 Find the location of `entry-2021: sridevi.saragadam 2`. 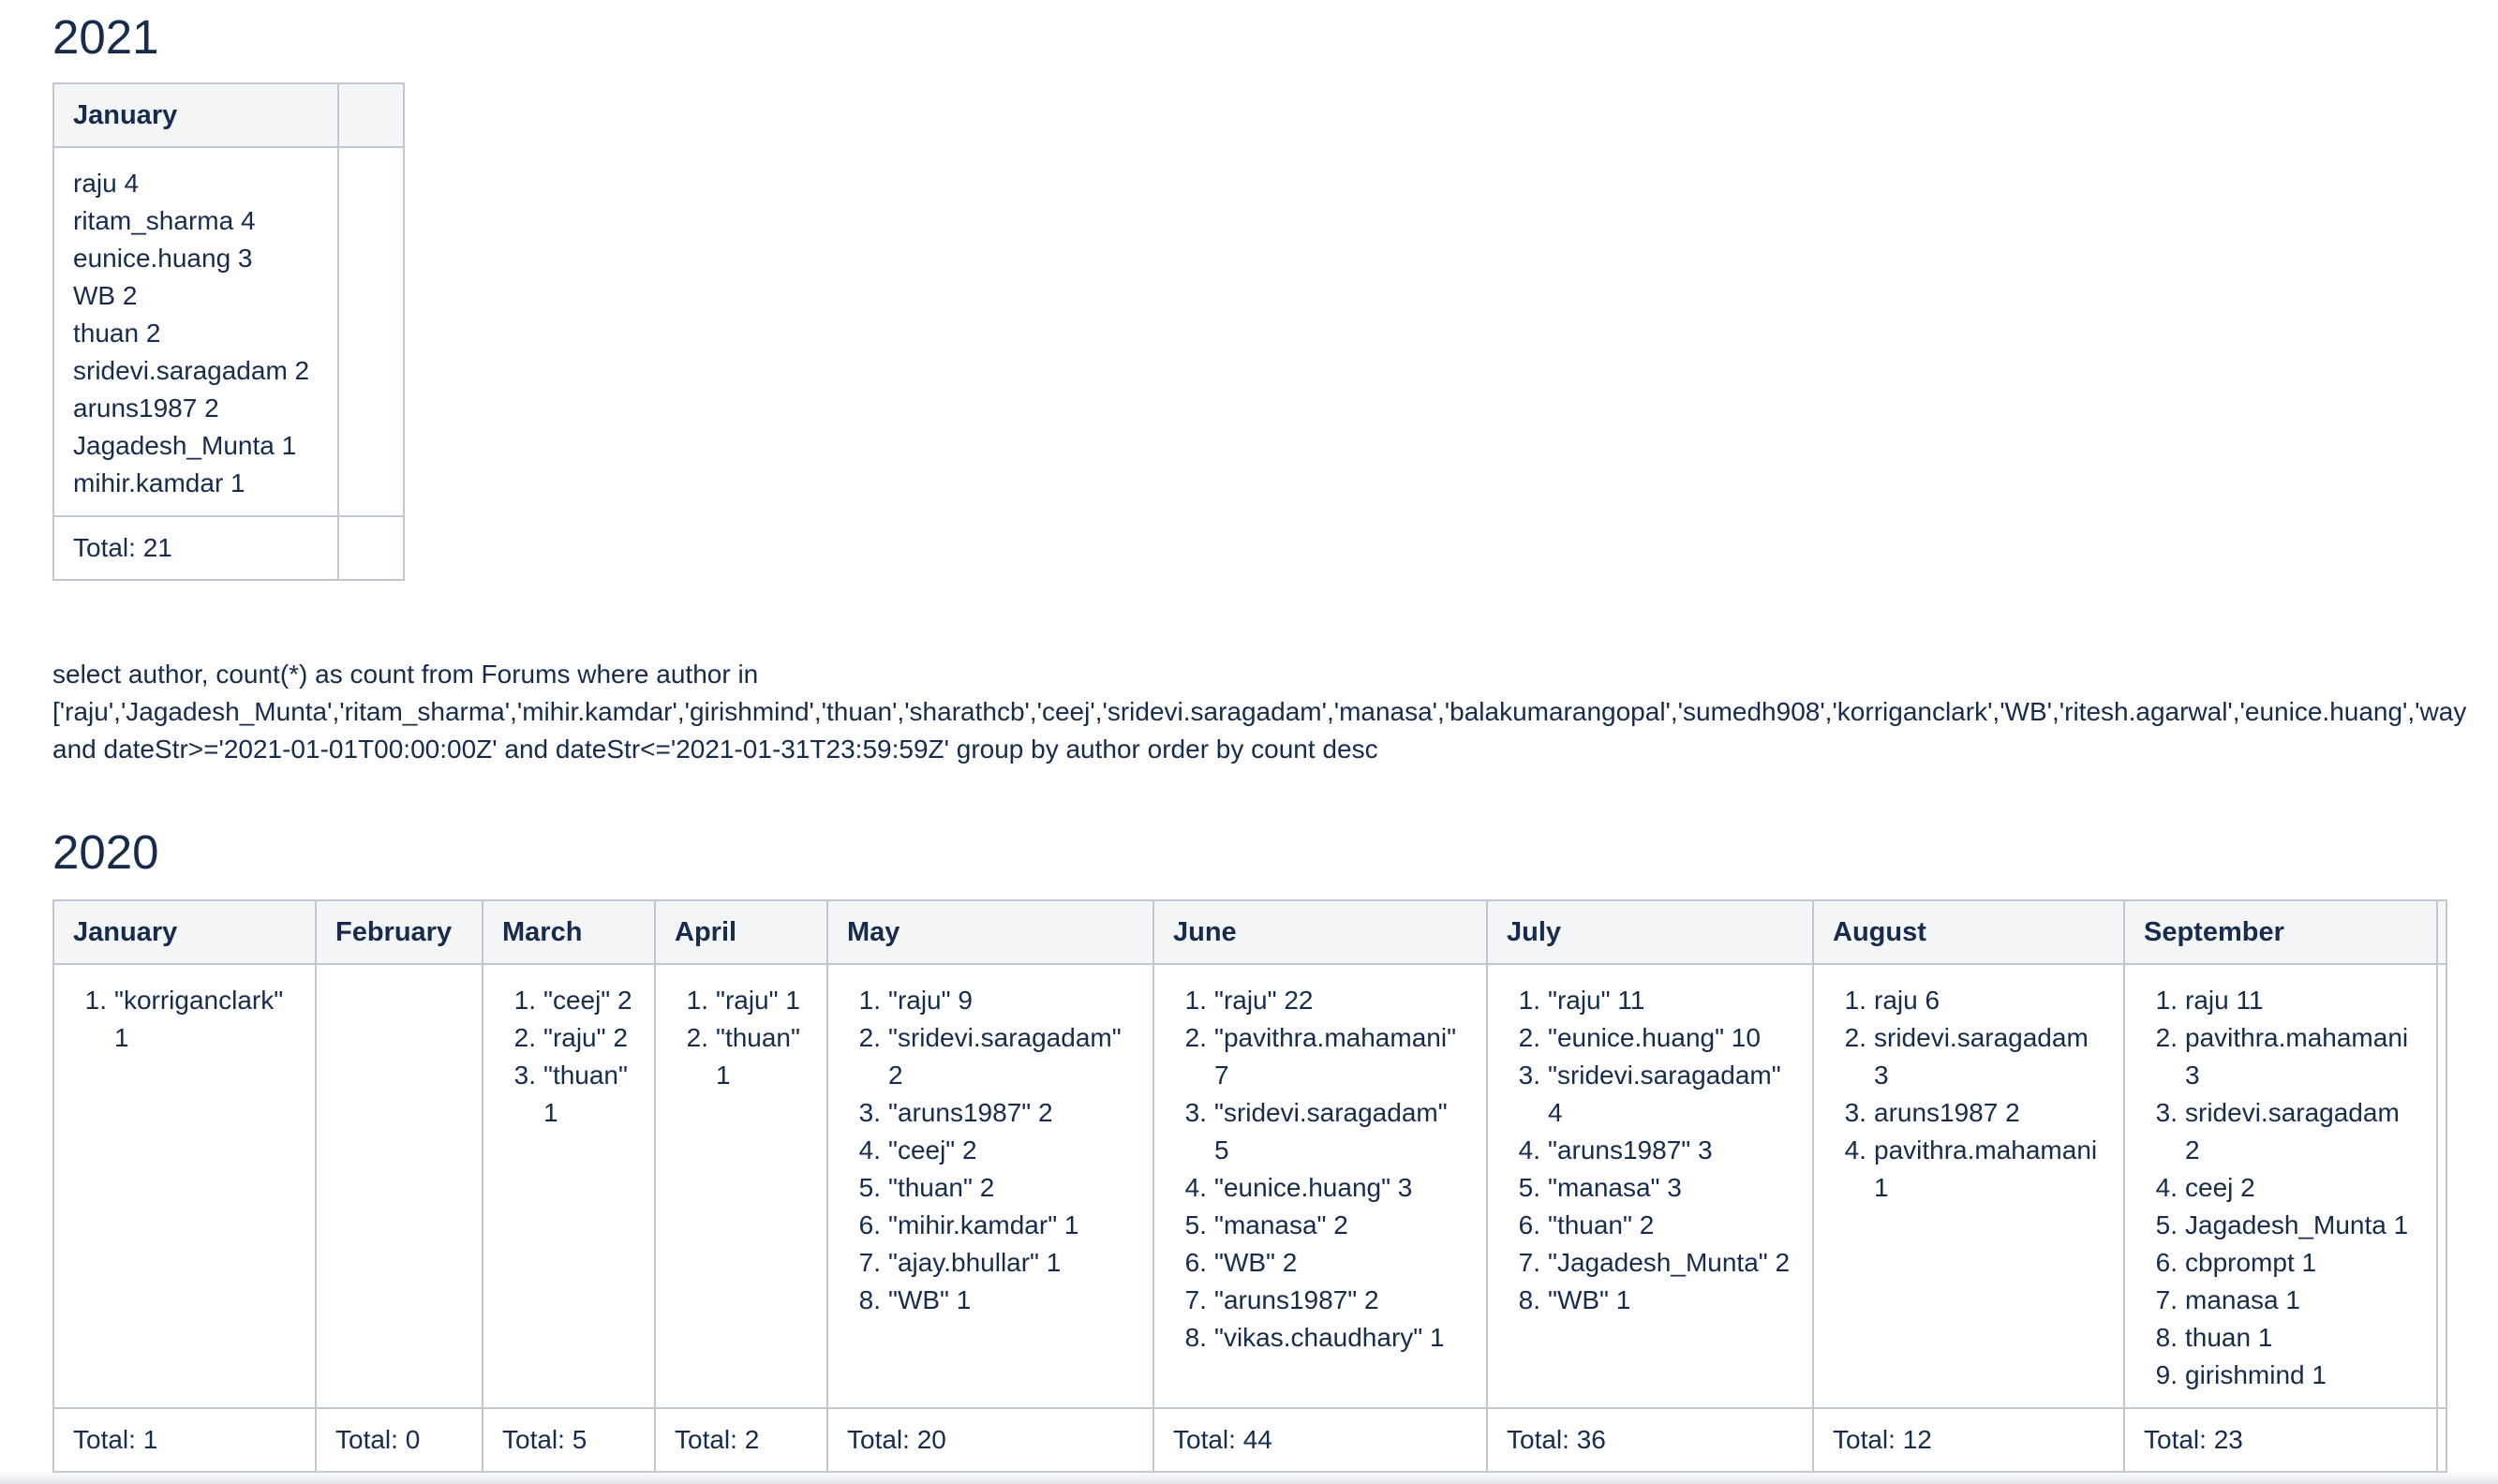

entry-2021: sridevi.saragadam 2 is located at coordinates (191, 370).